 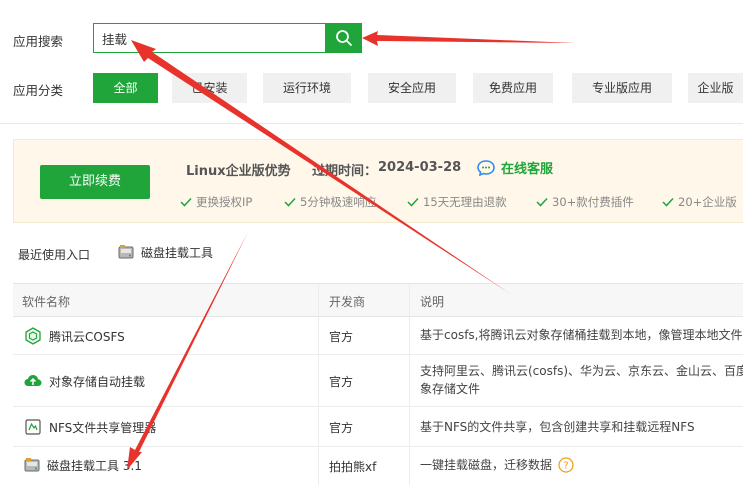 I want to click on plugin-description: 一键挂载磁盘，迁移数据 ?, so click(x=497, y=465).